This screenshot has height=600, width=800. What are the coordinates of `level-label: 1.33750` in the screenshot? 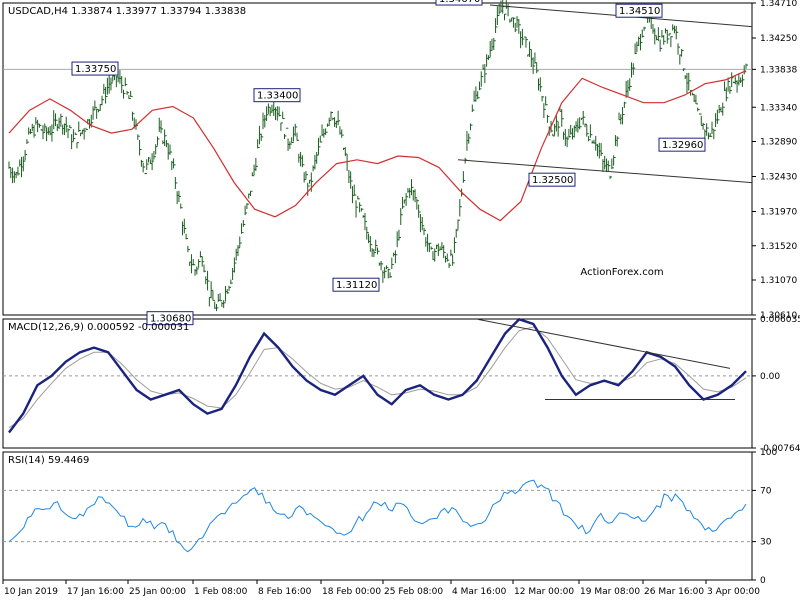 It's located at (95, 68).